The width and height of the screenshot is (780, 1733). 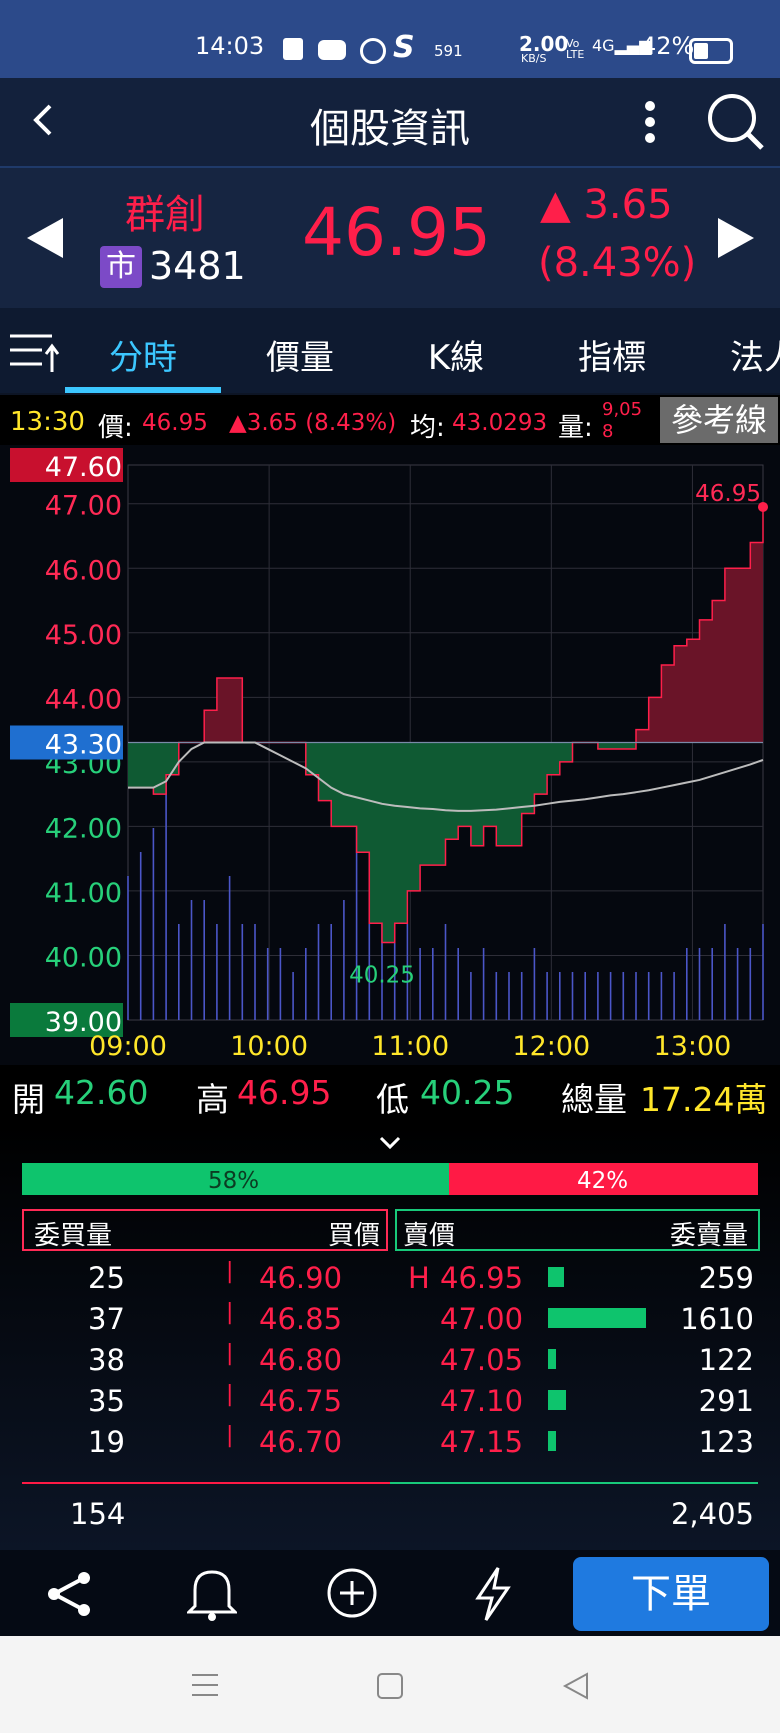 I want to click on place-order-button: 下單, so click(x=671, y=1594).